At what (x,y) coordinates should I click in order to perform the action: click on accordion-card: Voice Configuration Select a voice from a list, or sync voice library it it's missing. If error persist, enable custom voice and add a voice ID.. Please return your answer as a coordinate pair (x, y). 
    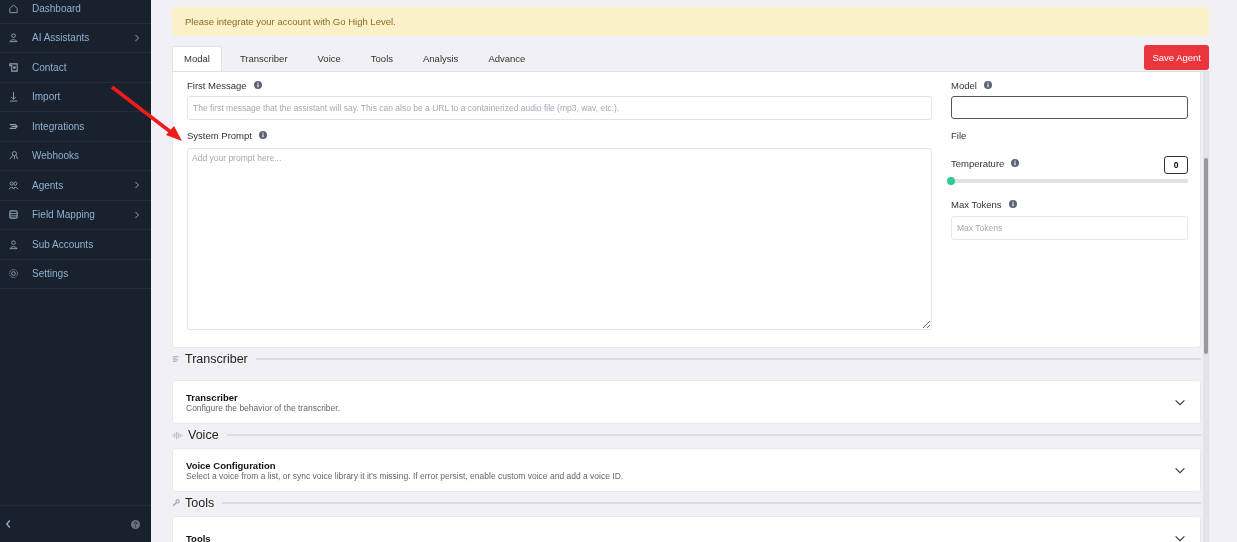
    Looking at the image, I should click on (686, 470).